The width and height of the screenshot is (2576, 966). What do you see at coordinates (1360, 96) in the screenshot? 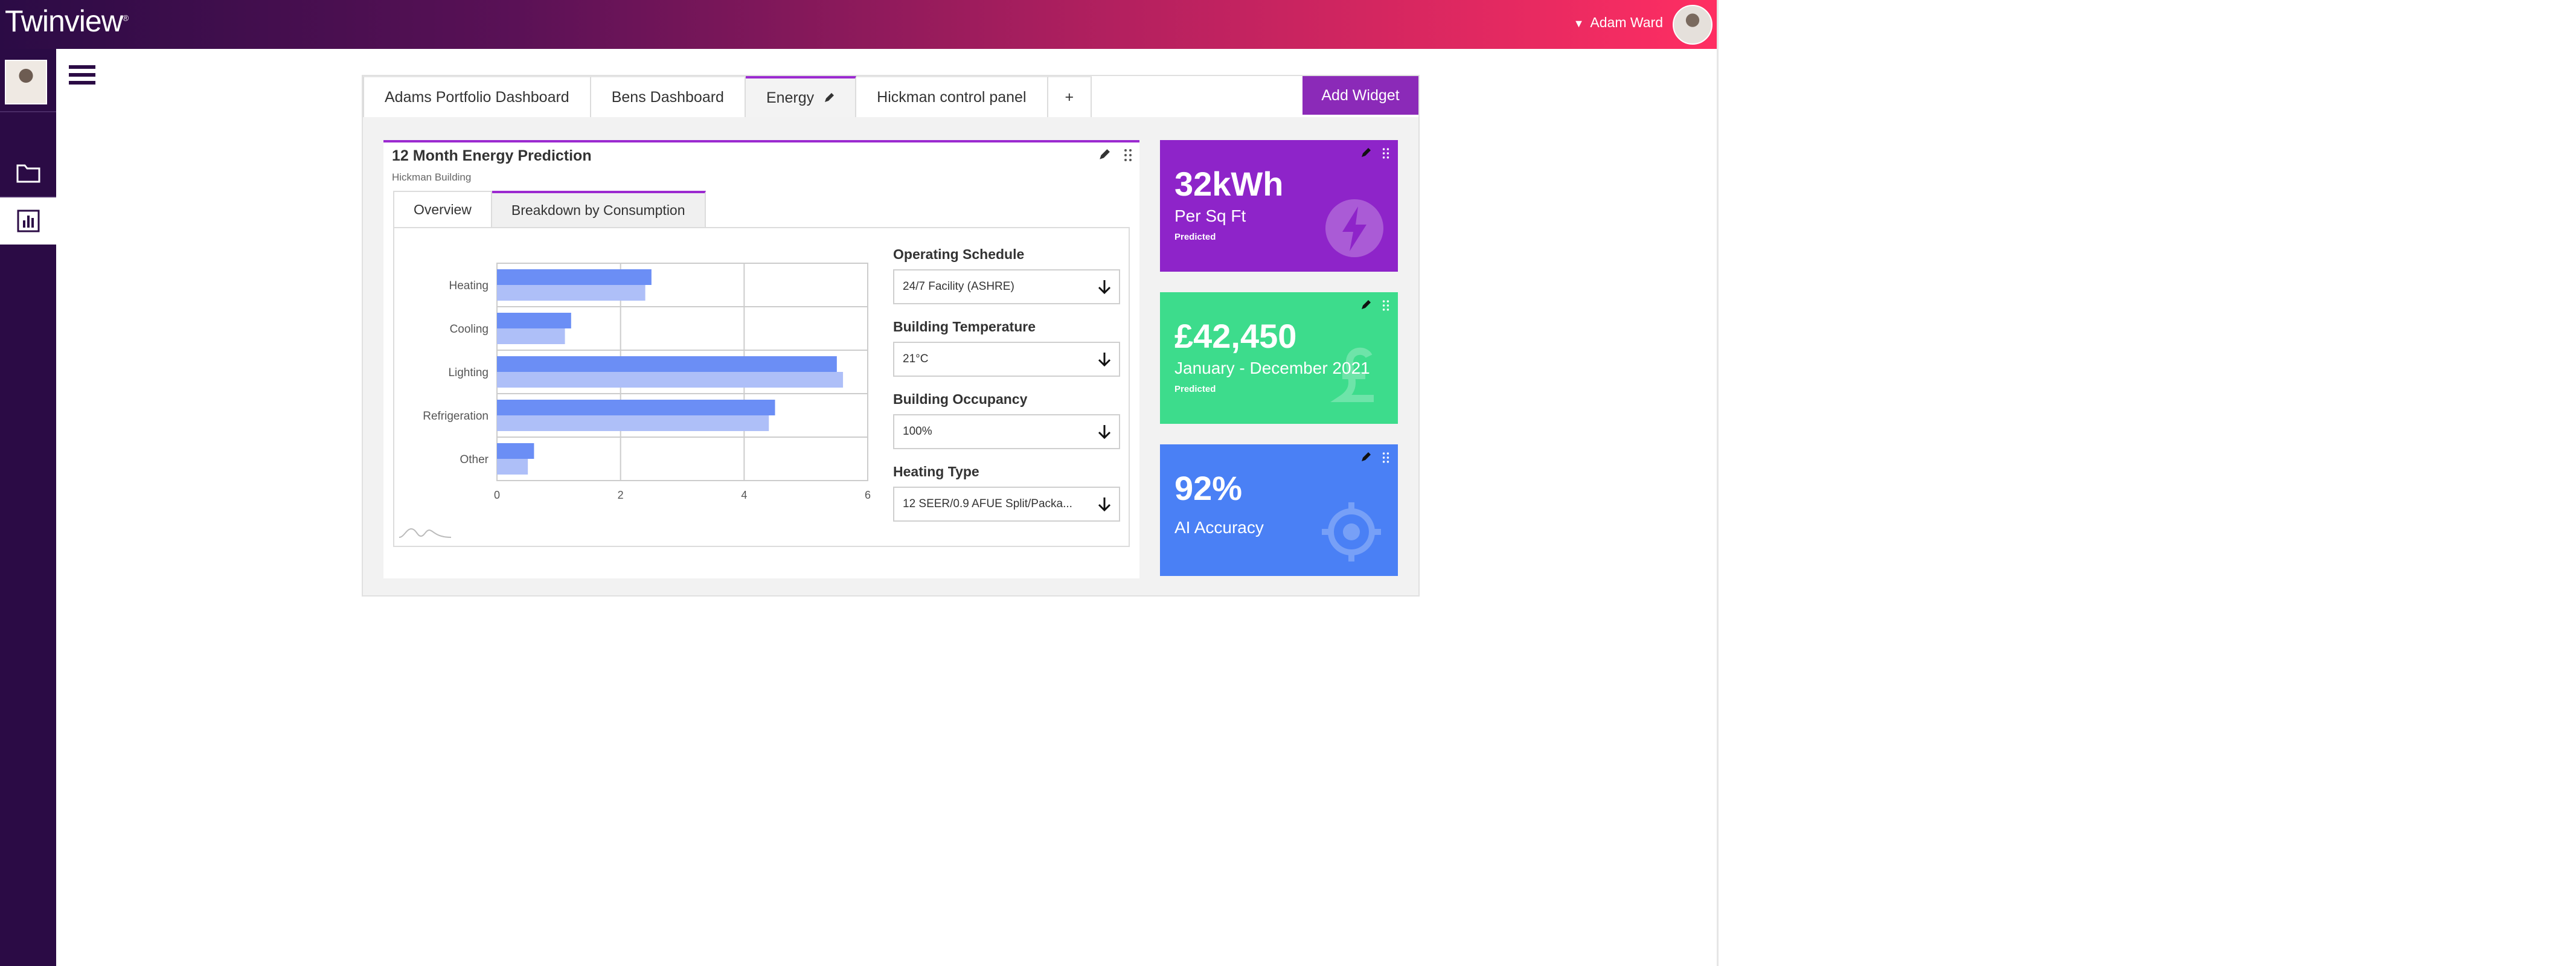
I see `add-widget-button: Add Widget` at bounding box center [1360, 96].